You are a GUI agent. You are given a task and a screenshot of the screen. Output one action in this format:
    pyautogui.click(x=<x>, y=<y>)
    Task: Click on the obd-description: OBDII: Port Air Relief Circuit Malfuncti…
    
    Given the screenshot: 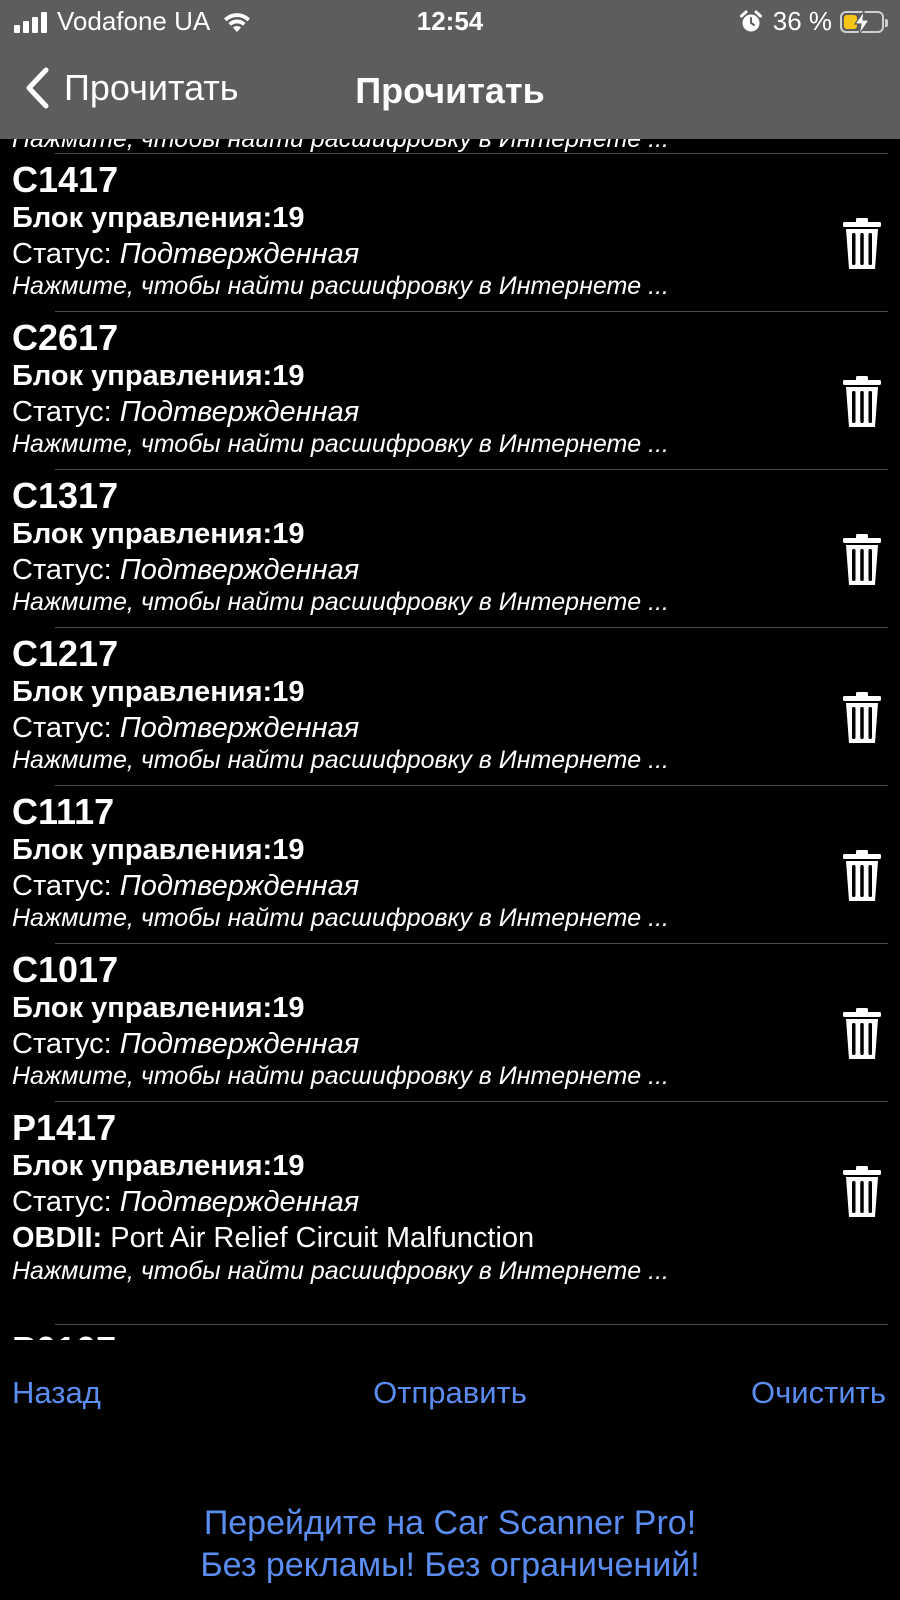 What is the action you would take?
    pyautogui.click(x=273, y=1238)
    